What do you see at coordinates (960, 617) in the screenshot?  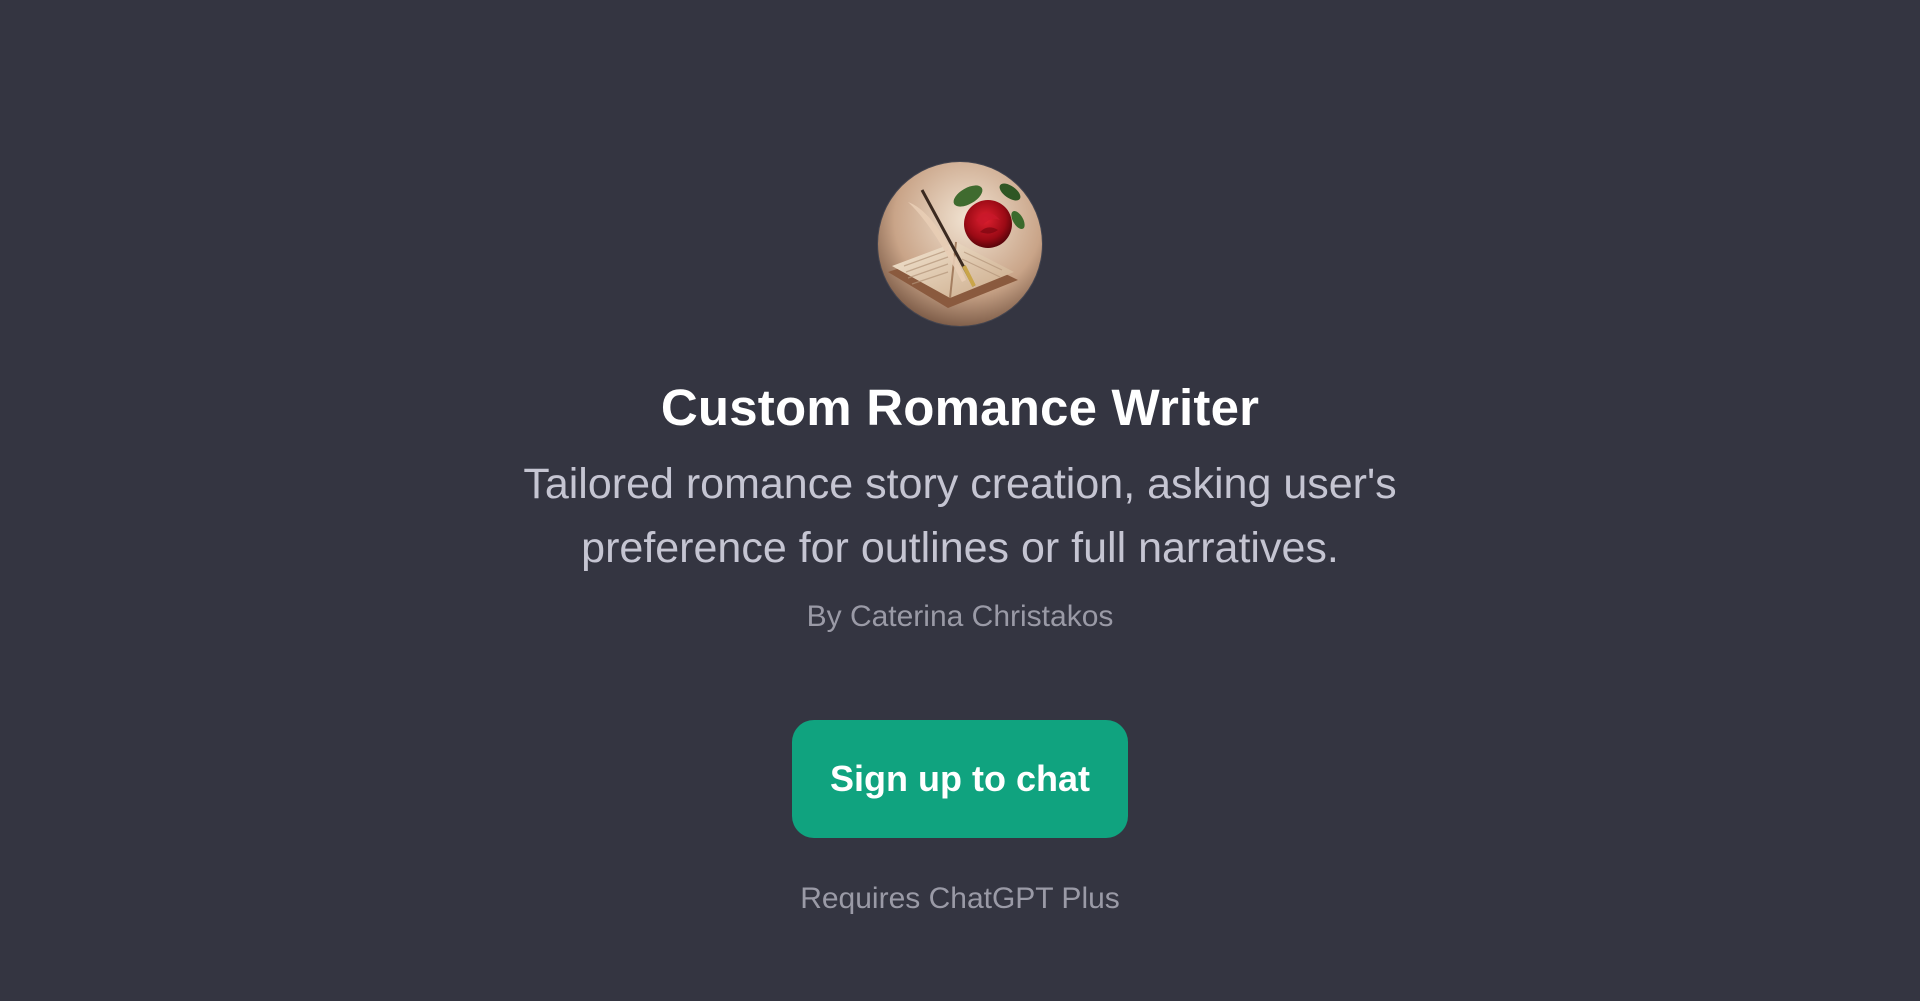 I see `gpt-author: By Caterina Christakos` at bounding box center [960, 617].